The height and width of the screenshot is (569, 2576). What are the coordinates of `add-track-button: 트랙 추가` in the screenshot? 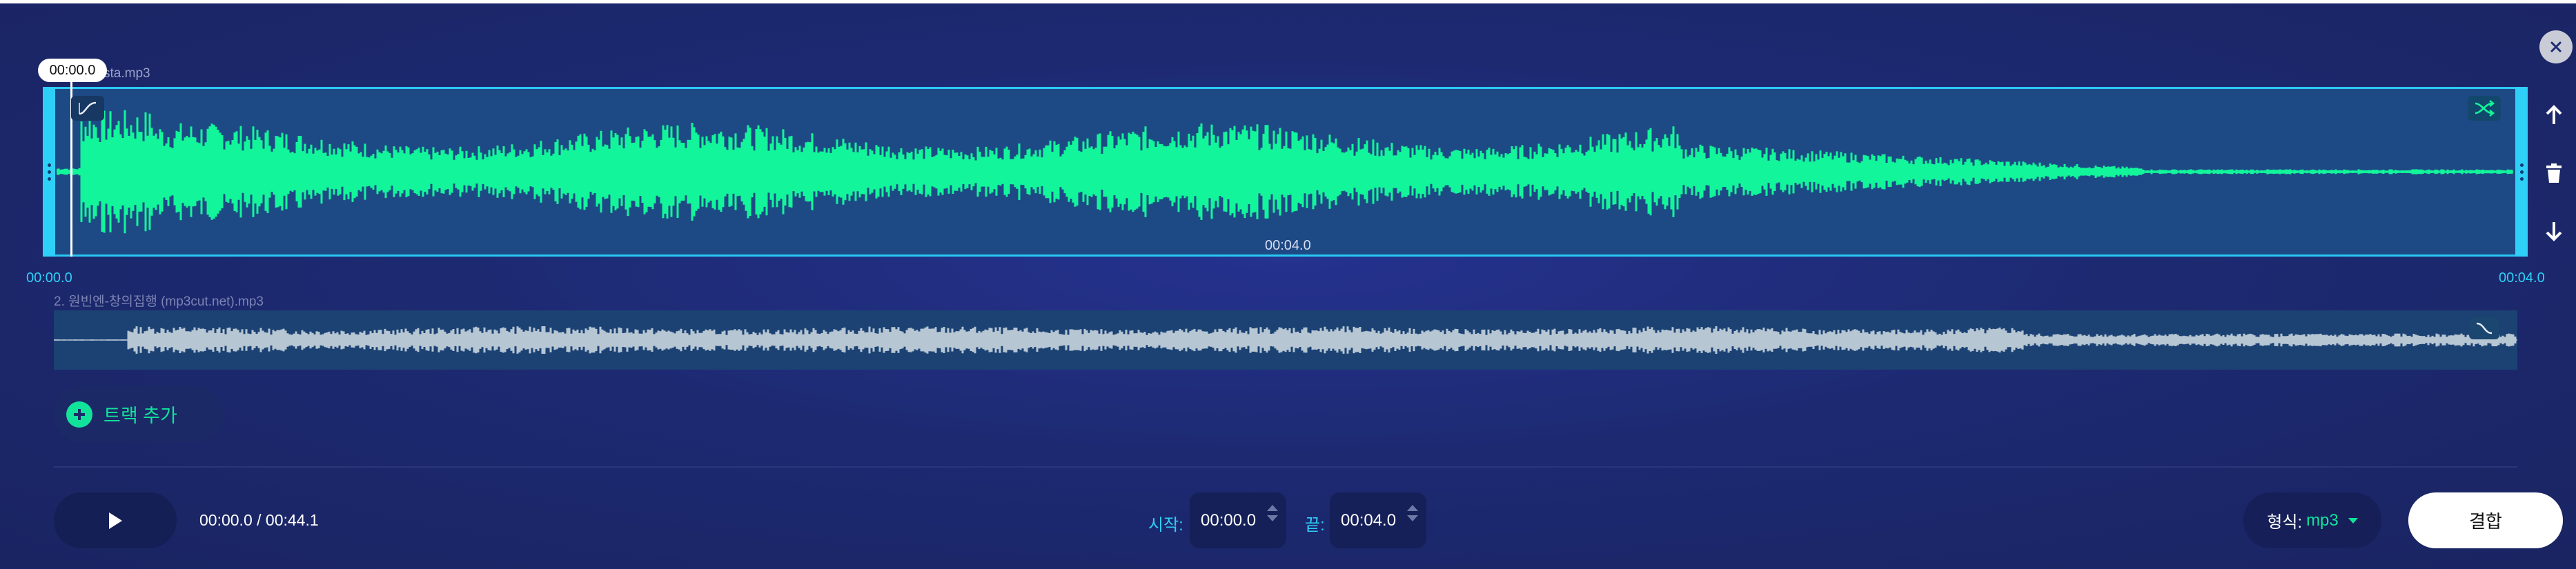 It's located at (139, 414).